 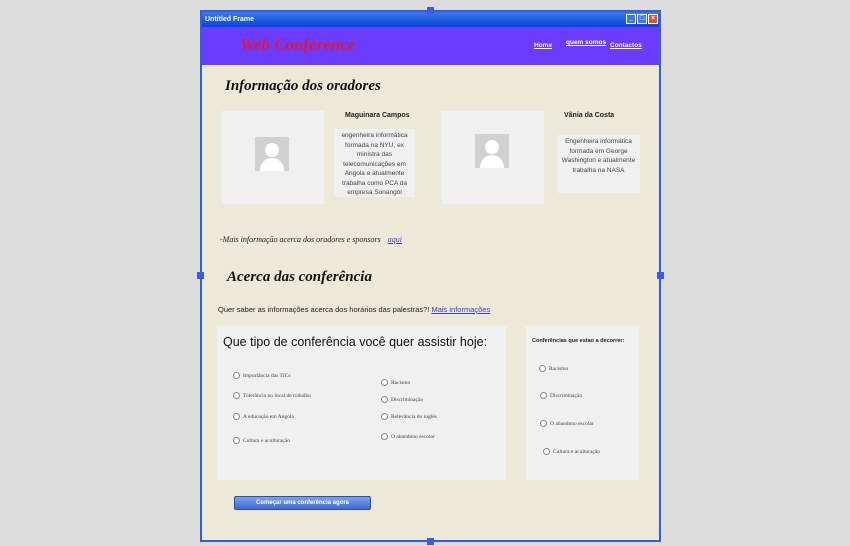 What do you see at coordinates (302, 503) in the screenshot?
I see `start-conference-button: Começar uma conferência agora` at bounding box center [302, 503].